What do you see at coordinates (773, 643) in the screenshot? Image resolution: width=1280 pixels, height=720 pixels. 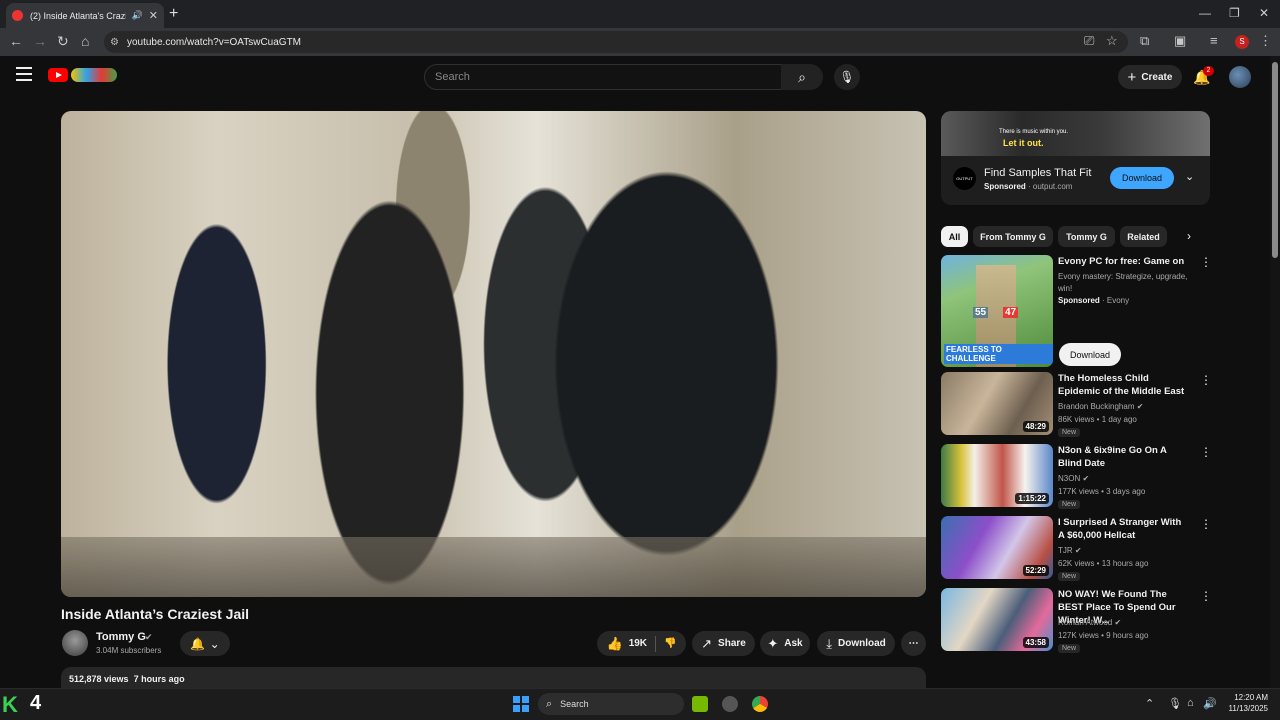 I see `sparkle-icon: ✦` at bounding box center [773, 643].